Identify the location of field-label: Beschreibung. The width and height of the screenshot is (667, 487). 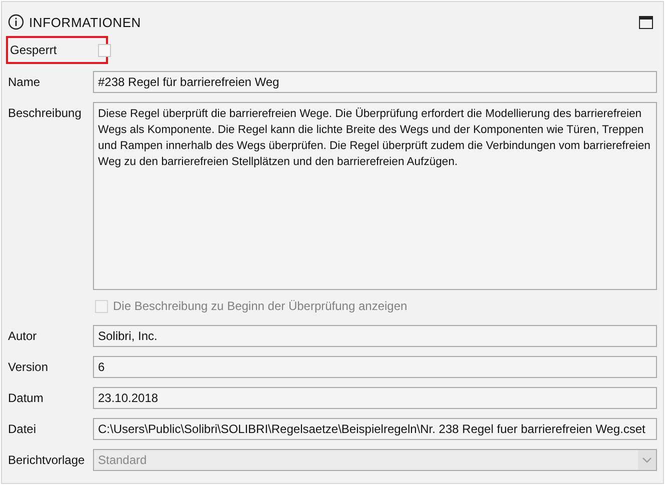
(45, 112).